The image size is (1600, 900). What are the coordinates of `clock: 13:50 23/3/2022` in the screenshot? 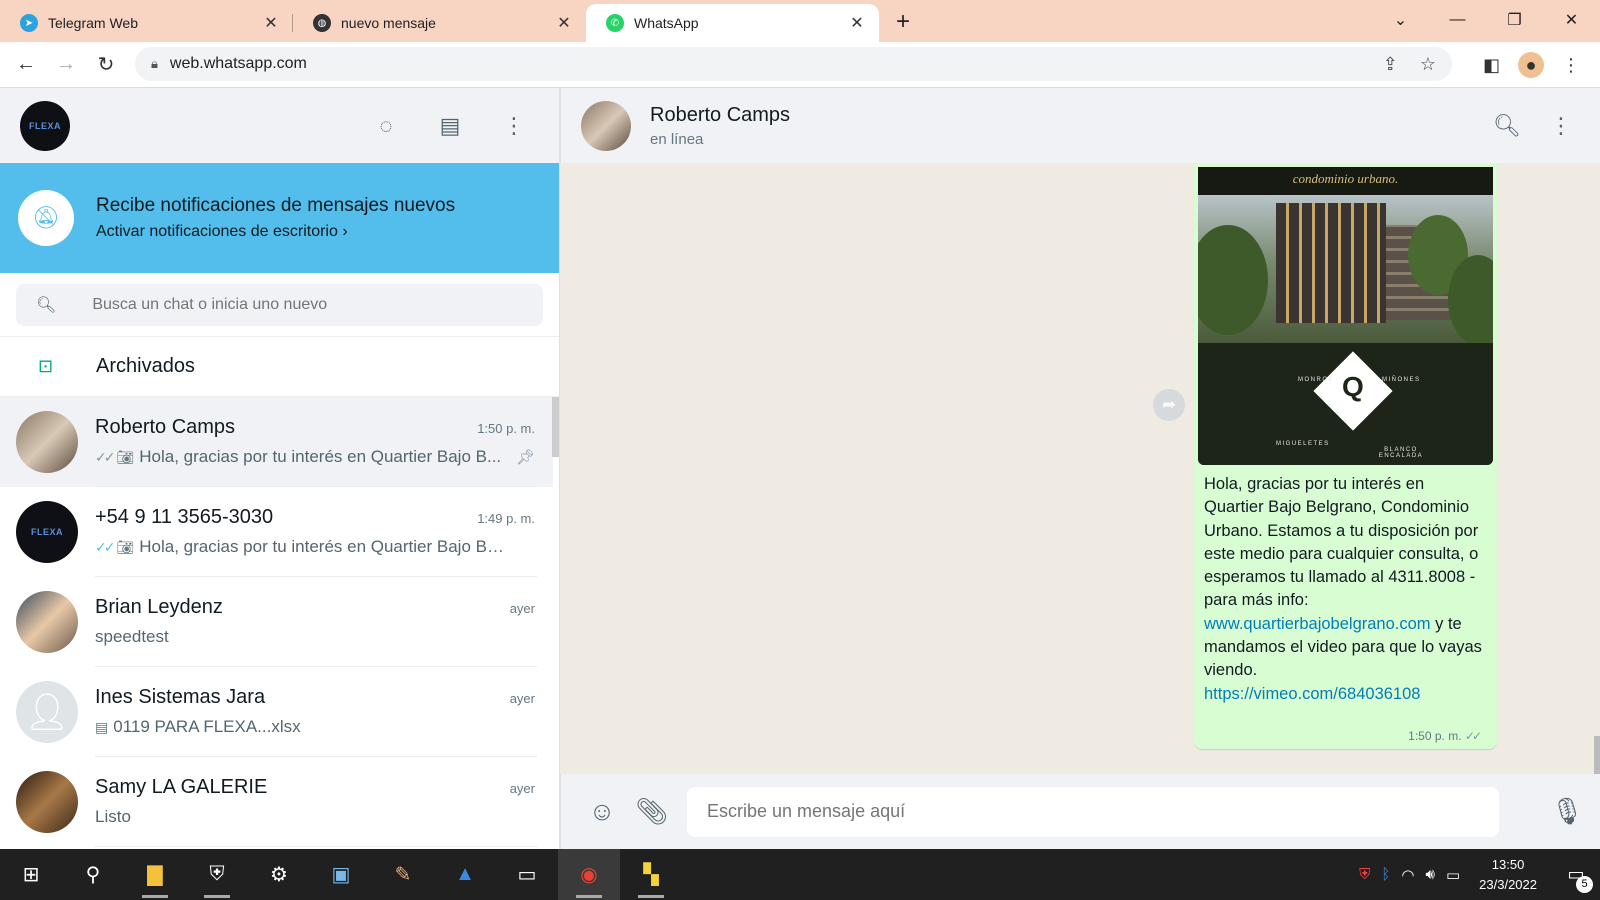 It's located at (1508, 875).